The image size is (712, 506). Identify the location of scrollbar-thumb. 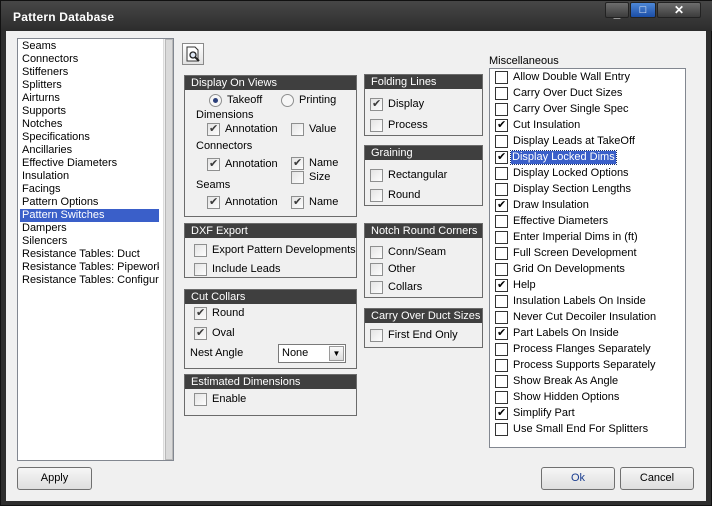
(169, 249).